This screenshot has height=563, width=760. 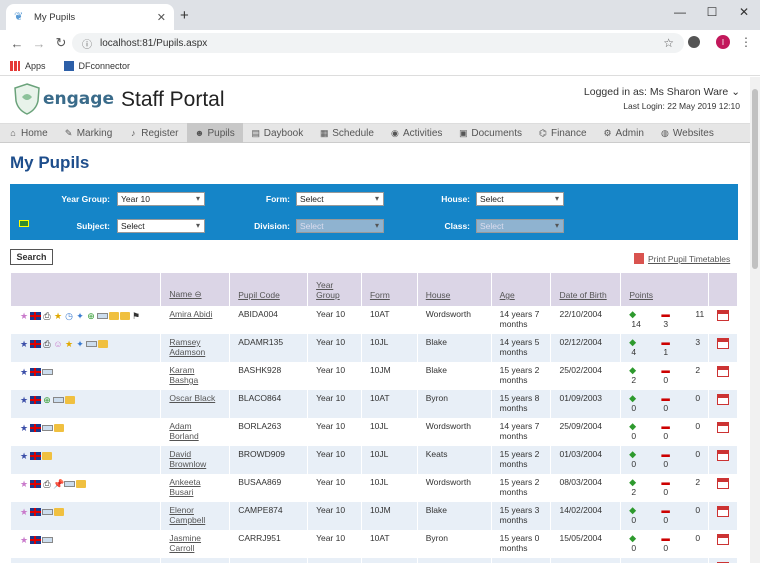 What do you see at coordinates (15, 65) in the screenshot?
I see `apps-grid-icon` at bounding box center [15, 65].